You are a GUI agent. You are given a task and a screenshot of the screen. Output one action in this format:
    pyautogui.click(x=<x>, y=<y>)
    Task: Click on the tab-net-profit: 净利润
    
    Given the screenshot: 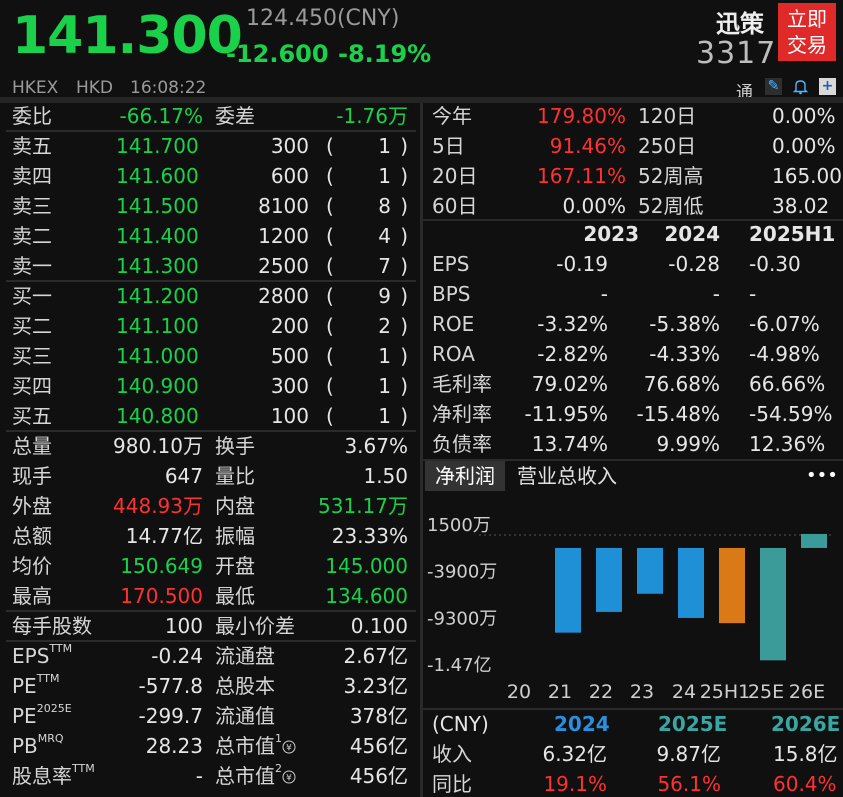 What is the action you would take?
    pyautogui.click(x=465, y=476)
    